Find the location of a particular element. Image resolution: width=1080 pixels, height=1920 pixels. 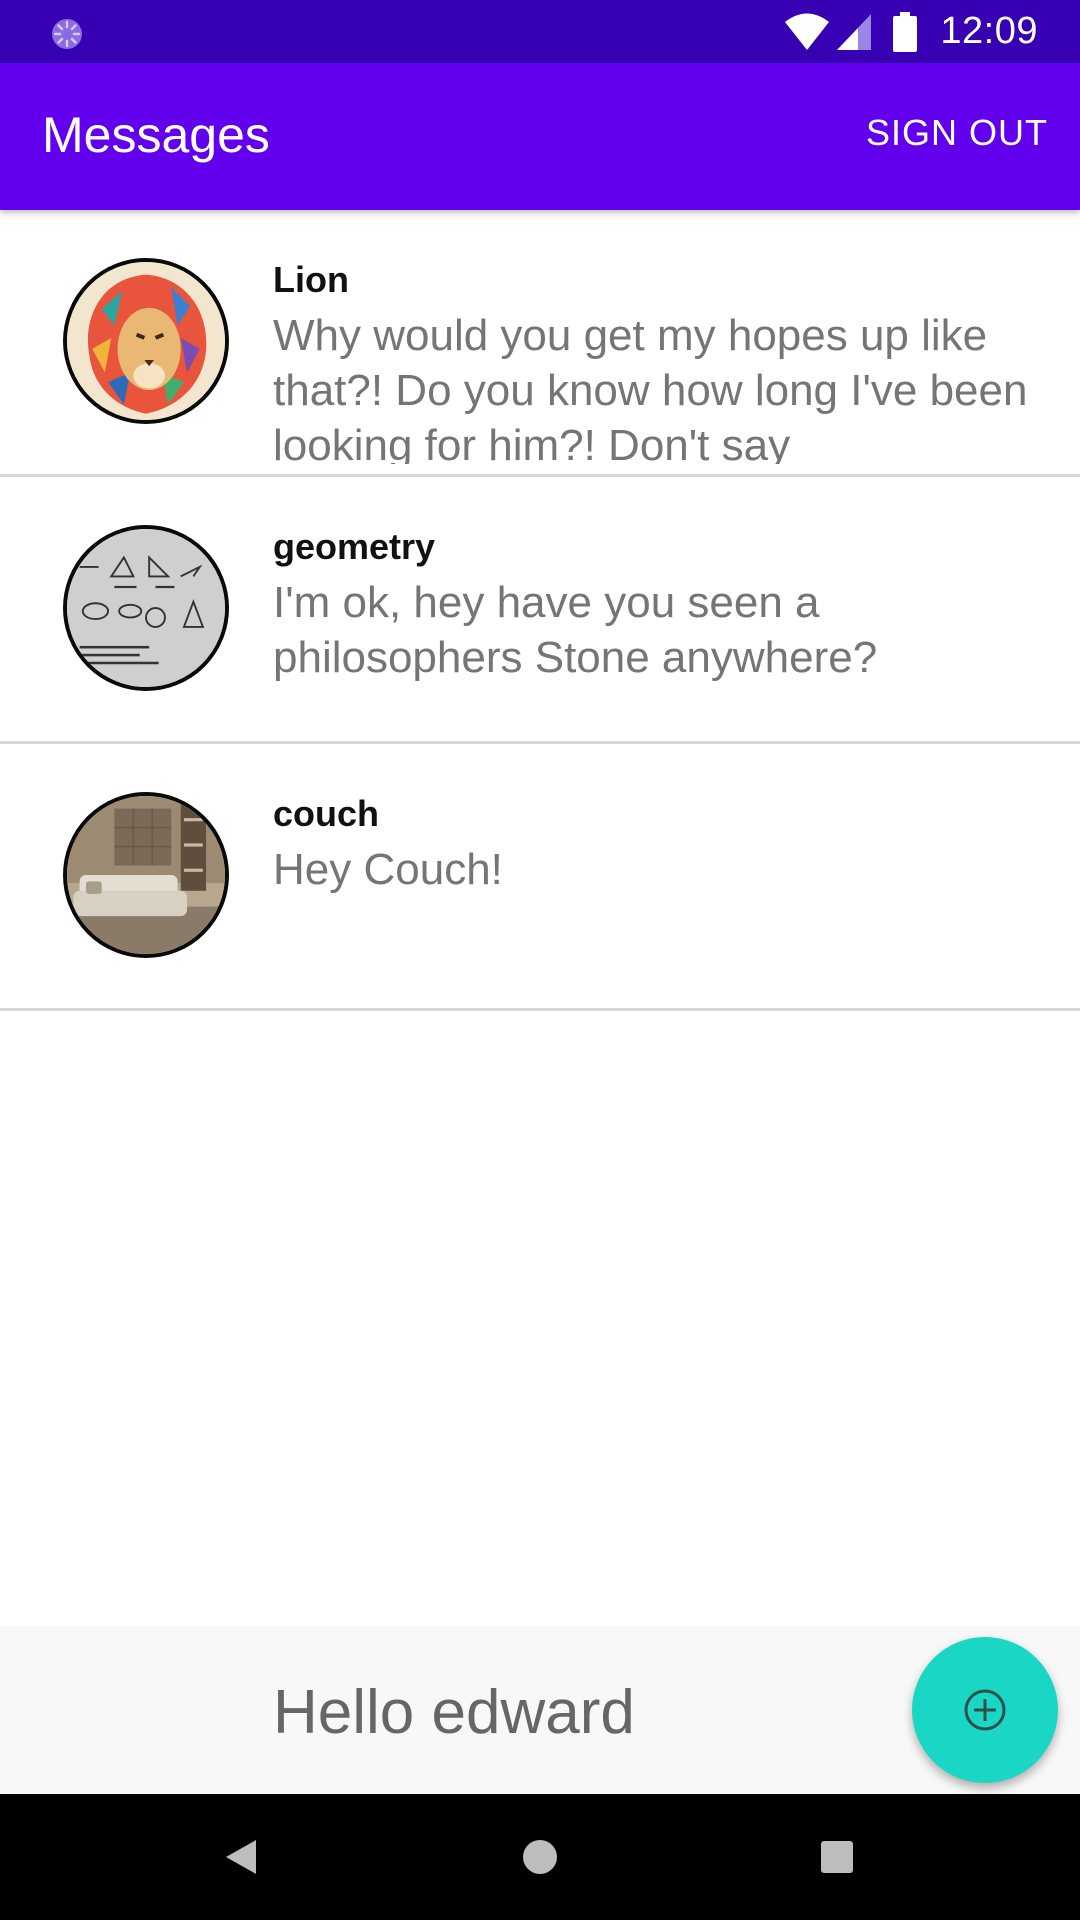

couch-avatar is located at coordinates (146, 875).